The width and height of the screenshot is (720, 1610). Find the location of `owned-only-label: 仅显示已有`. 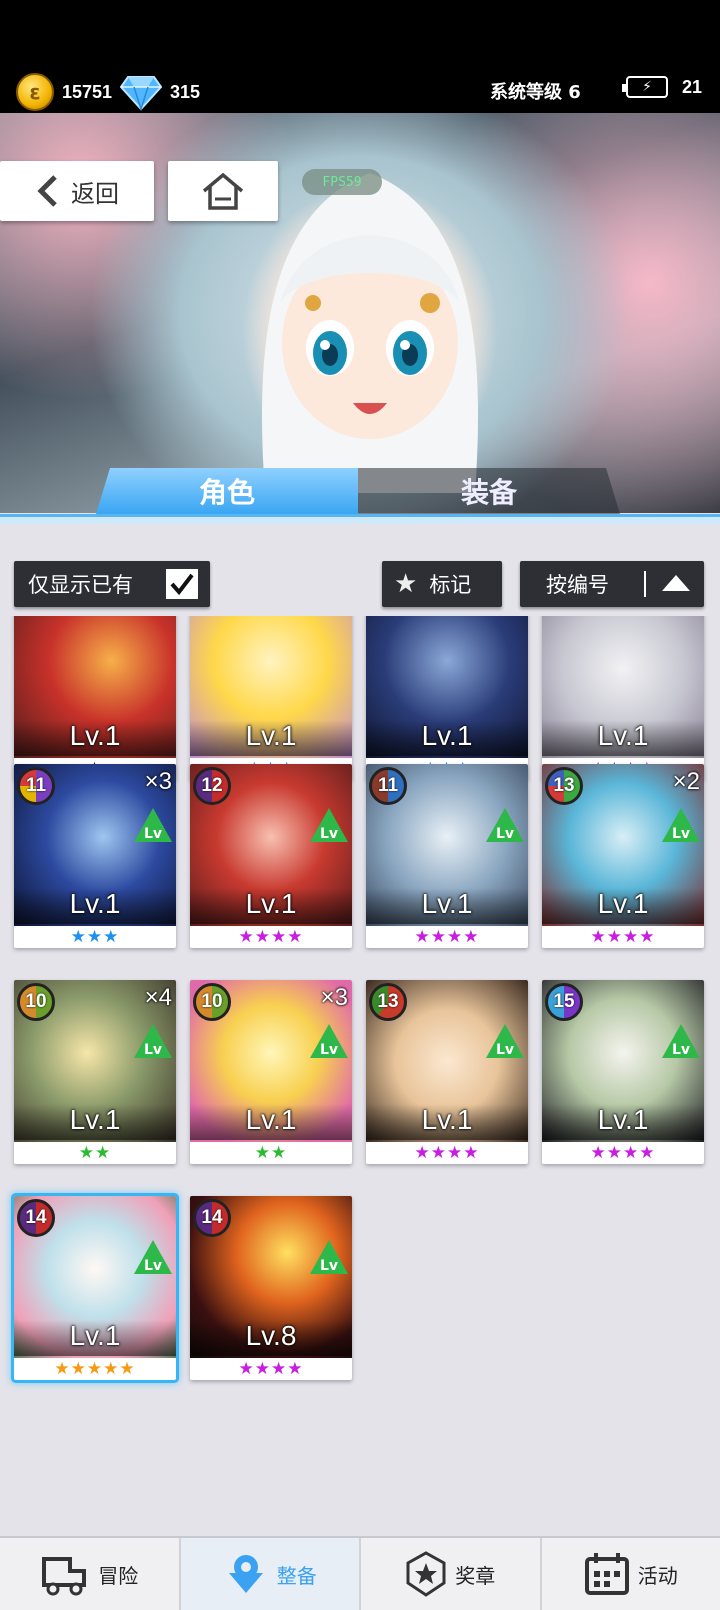

owned-only-label: 仅显示已有 is located at coordinates (80, 585).